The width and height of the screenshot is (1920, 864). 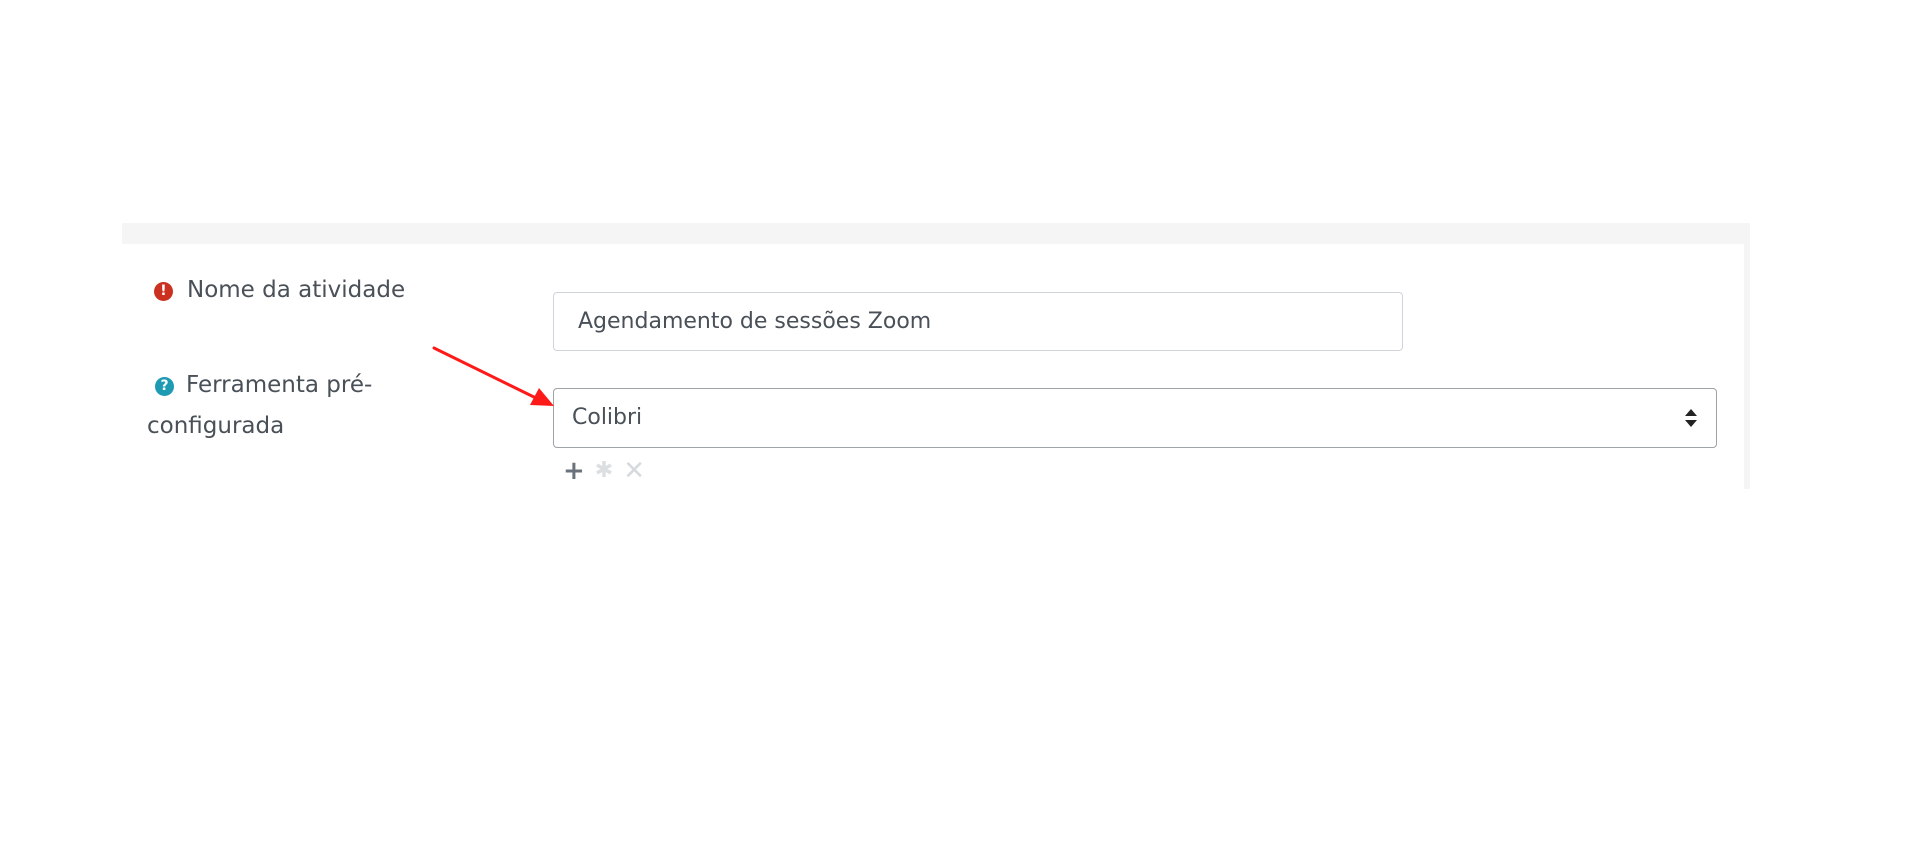 I want to click on activity-name-input, so click(x=978, y=321).